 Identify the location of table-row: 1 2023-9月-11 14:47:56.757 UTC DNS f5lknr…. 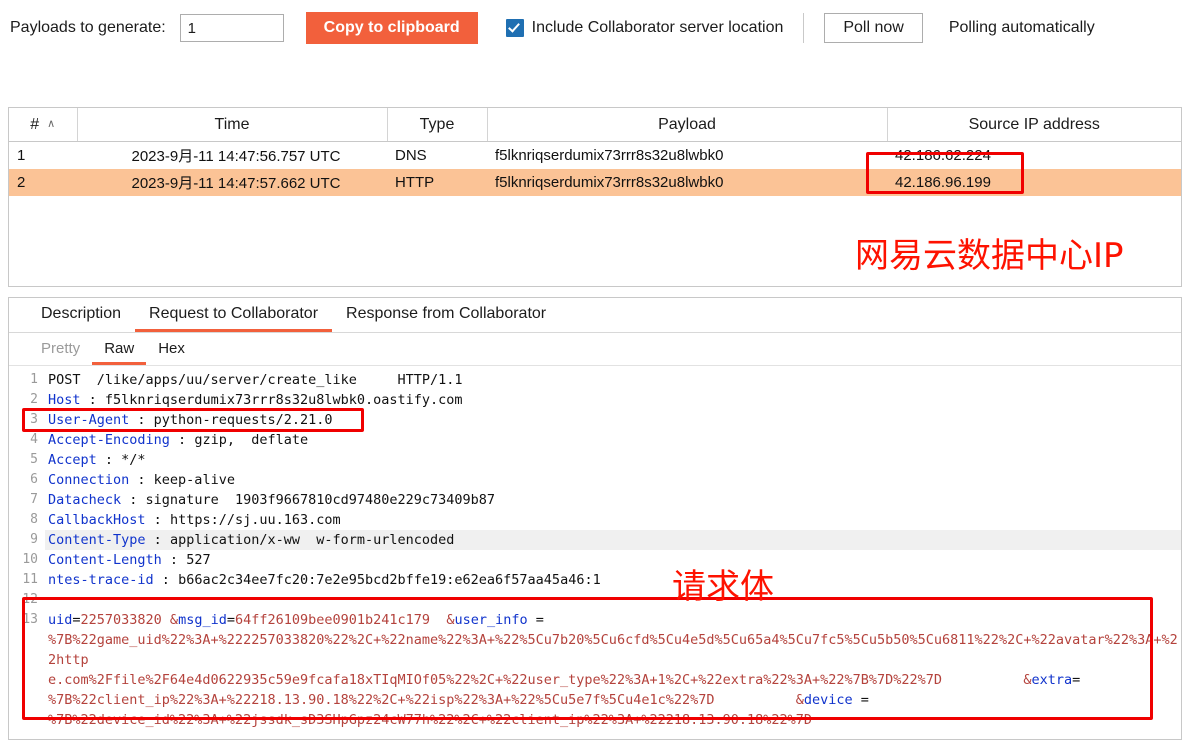
(595, 156).